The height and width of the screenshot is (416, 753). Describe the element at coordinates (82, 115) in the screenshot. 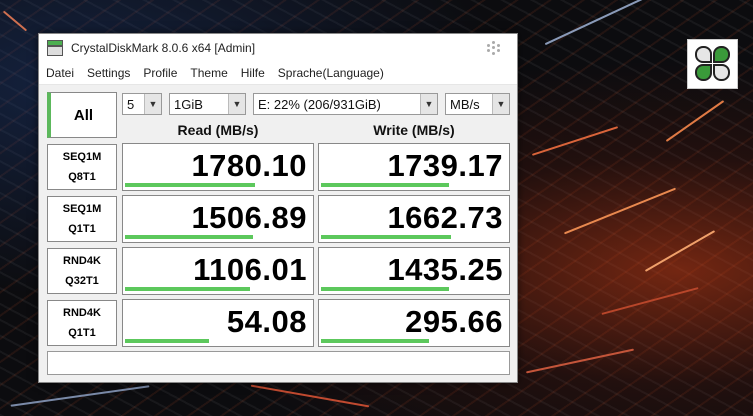

I see `all-button: All` at that location.